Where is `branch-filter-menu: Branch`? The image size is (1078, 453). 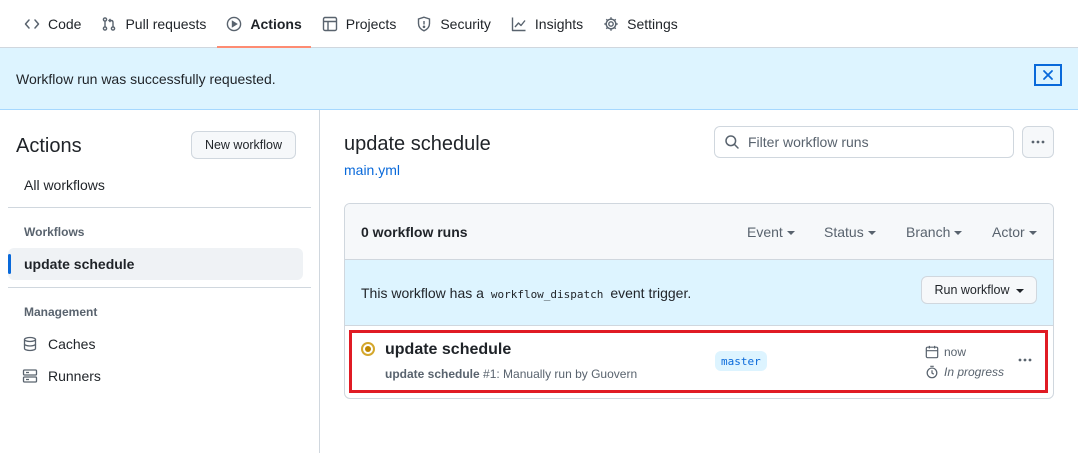 branch-filter-menu: Branch is located at coordinates (934, 232).